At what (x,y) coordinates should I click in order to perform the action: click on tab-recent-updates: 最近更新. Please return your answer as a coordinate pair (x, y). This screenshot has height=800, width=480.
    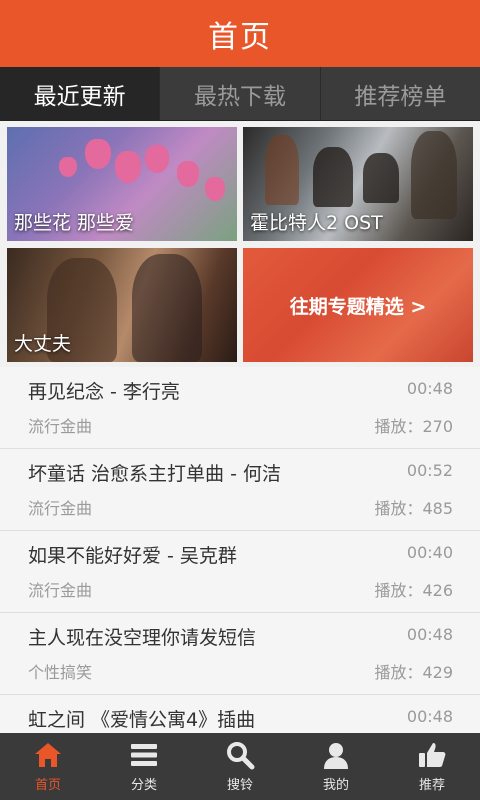
    Looking at the image, I should click on (80, 93).